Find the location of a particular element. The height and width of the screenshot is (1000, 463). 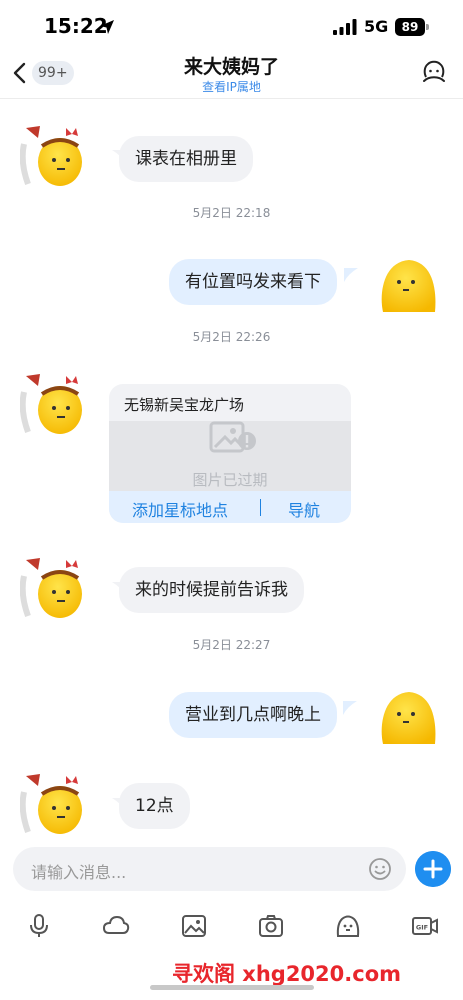

page-title: 来大姨妈了 is located at coordinates (231, 67).